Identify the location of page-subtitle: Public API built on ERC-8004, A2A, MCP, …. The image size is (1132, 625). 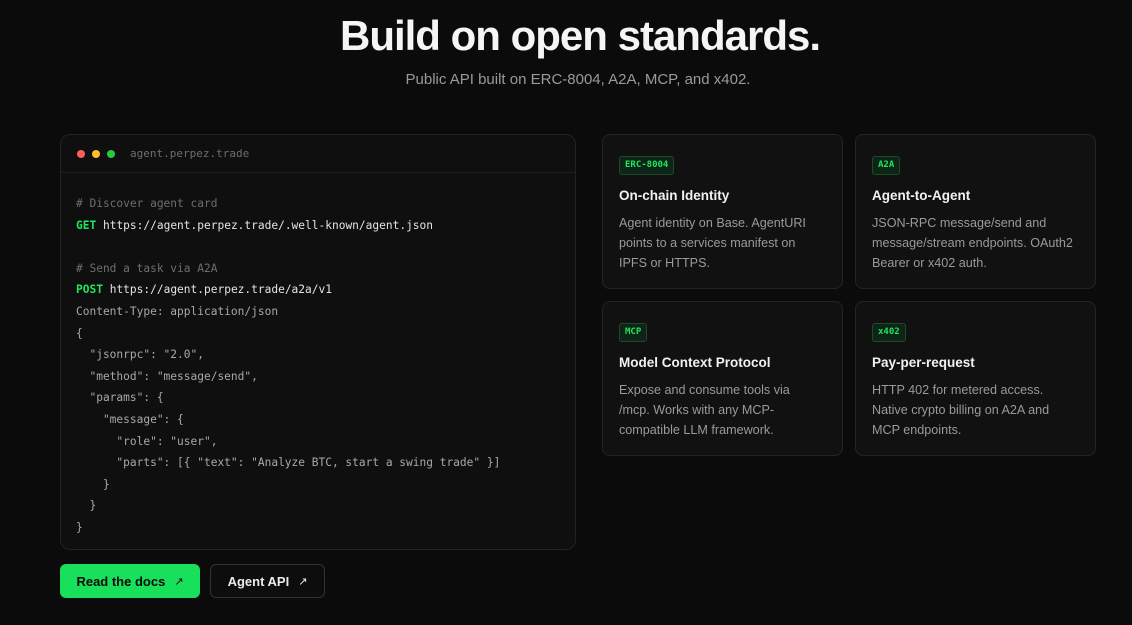
(578, 79).